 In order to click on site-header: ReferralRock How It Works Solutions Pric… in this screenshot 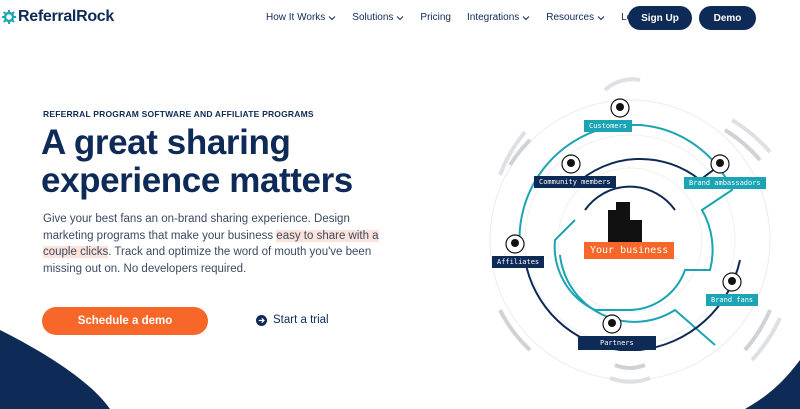, I will do `click(400, 19)`.